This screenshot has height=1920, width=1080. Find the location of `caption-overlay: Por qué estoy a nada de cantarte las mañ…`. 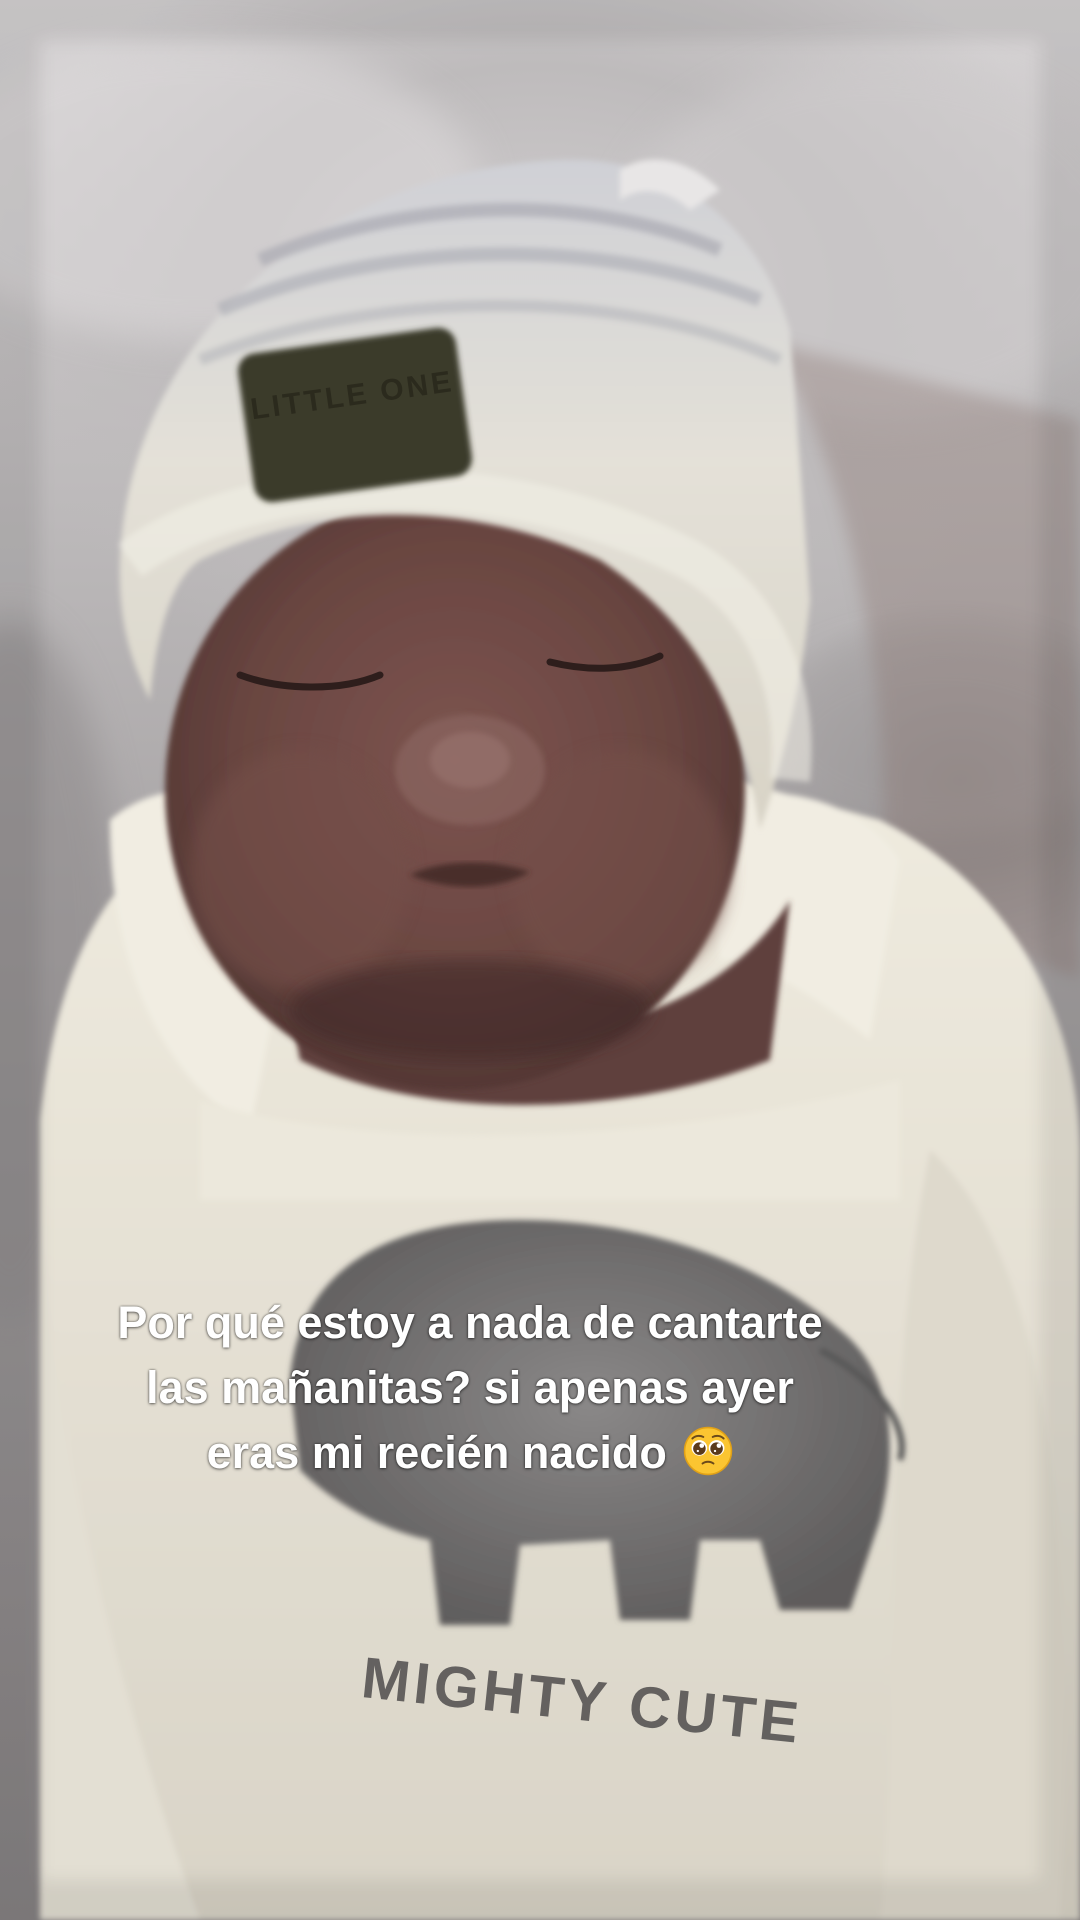

caption-overlay: Por qué estoy a nada de cantarte las mañ… is located at coordinates (470, 1387).